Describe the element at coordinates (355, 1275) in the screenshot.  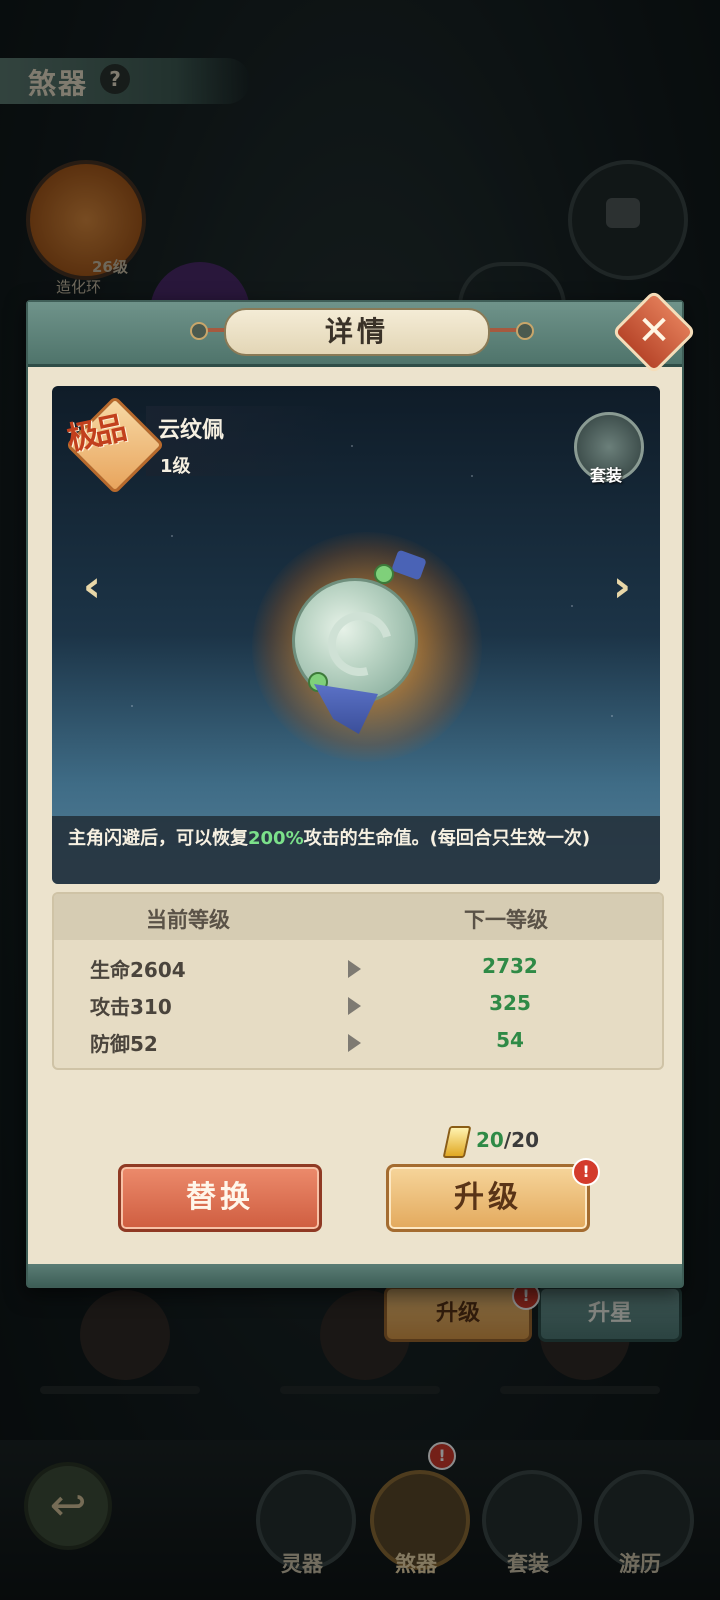
I see `dialog-footer` at that location.